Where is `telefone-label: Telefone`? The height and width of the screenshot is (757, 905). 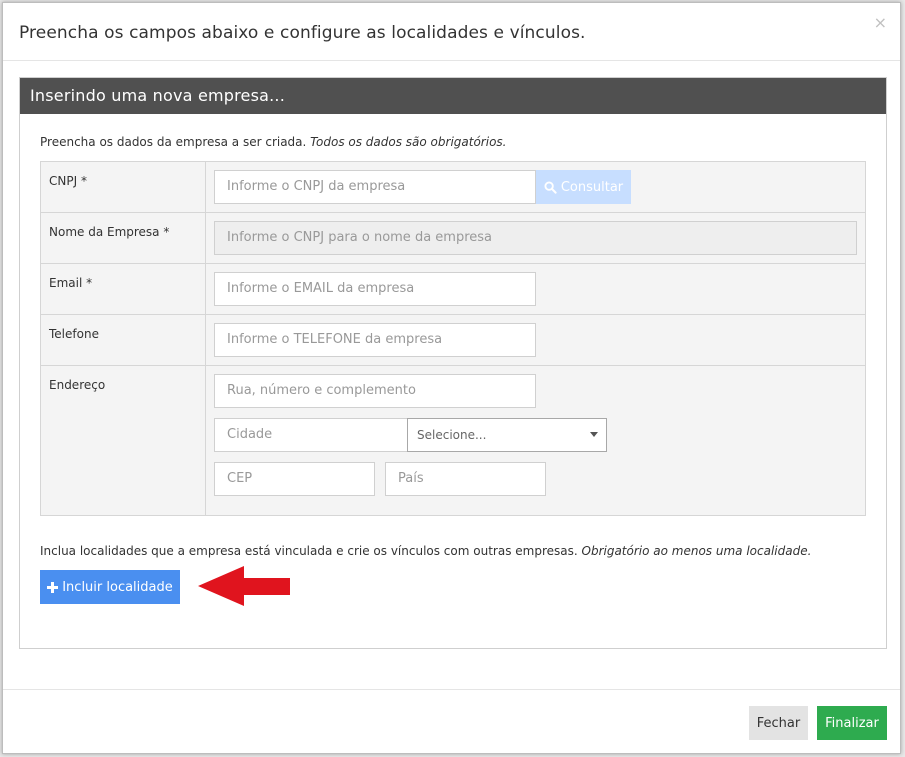 telefone-label: Telefone is located at coordinates (123, 340).